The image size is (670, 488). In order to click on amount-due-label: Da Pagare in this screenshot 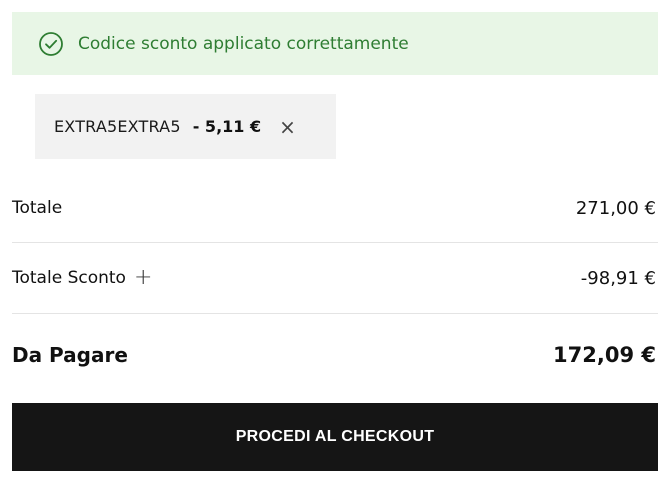, I will do `click(70, 355)`.